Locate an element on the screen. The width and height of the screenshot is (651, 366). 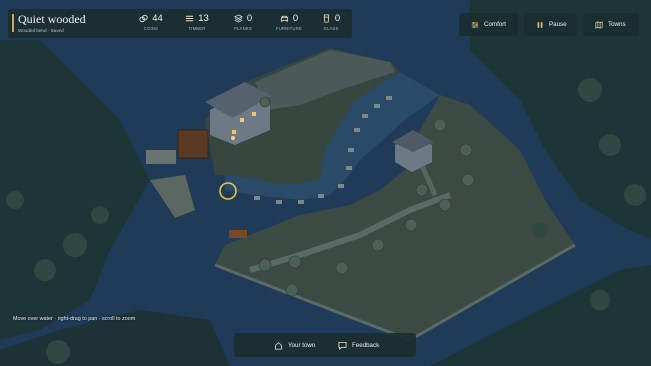
bench is located at coordinates (238, 234).